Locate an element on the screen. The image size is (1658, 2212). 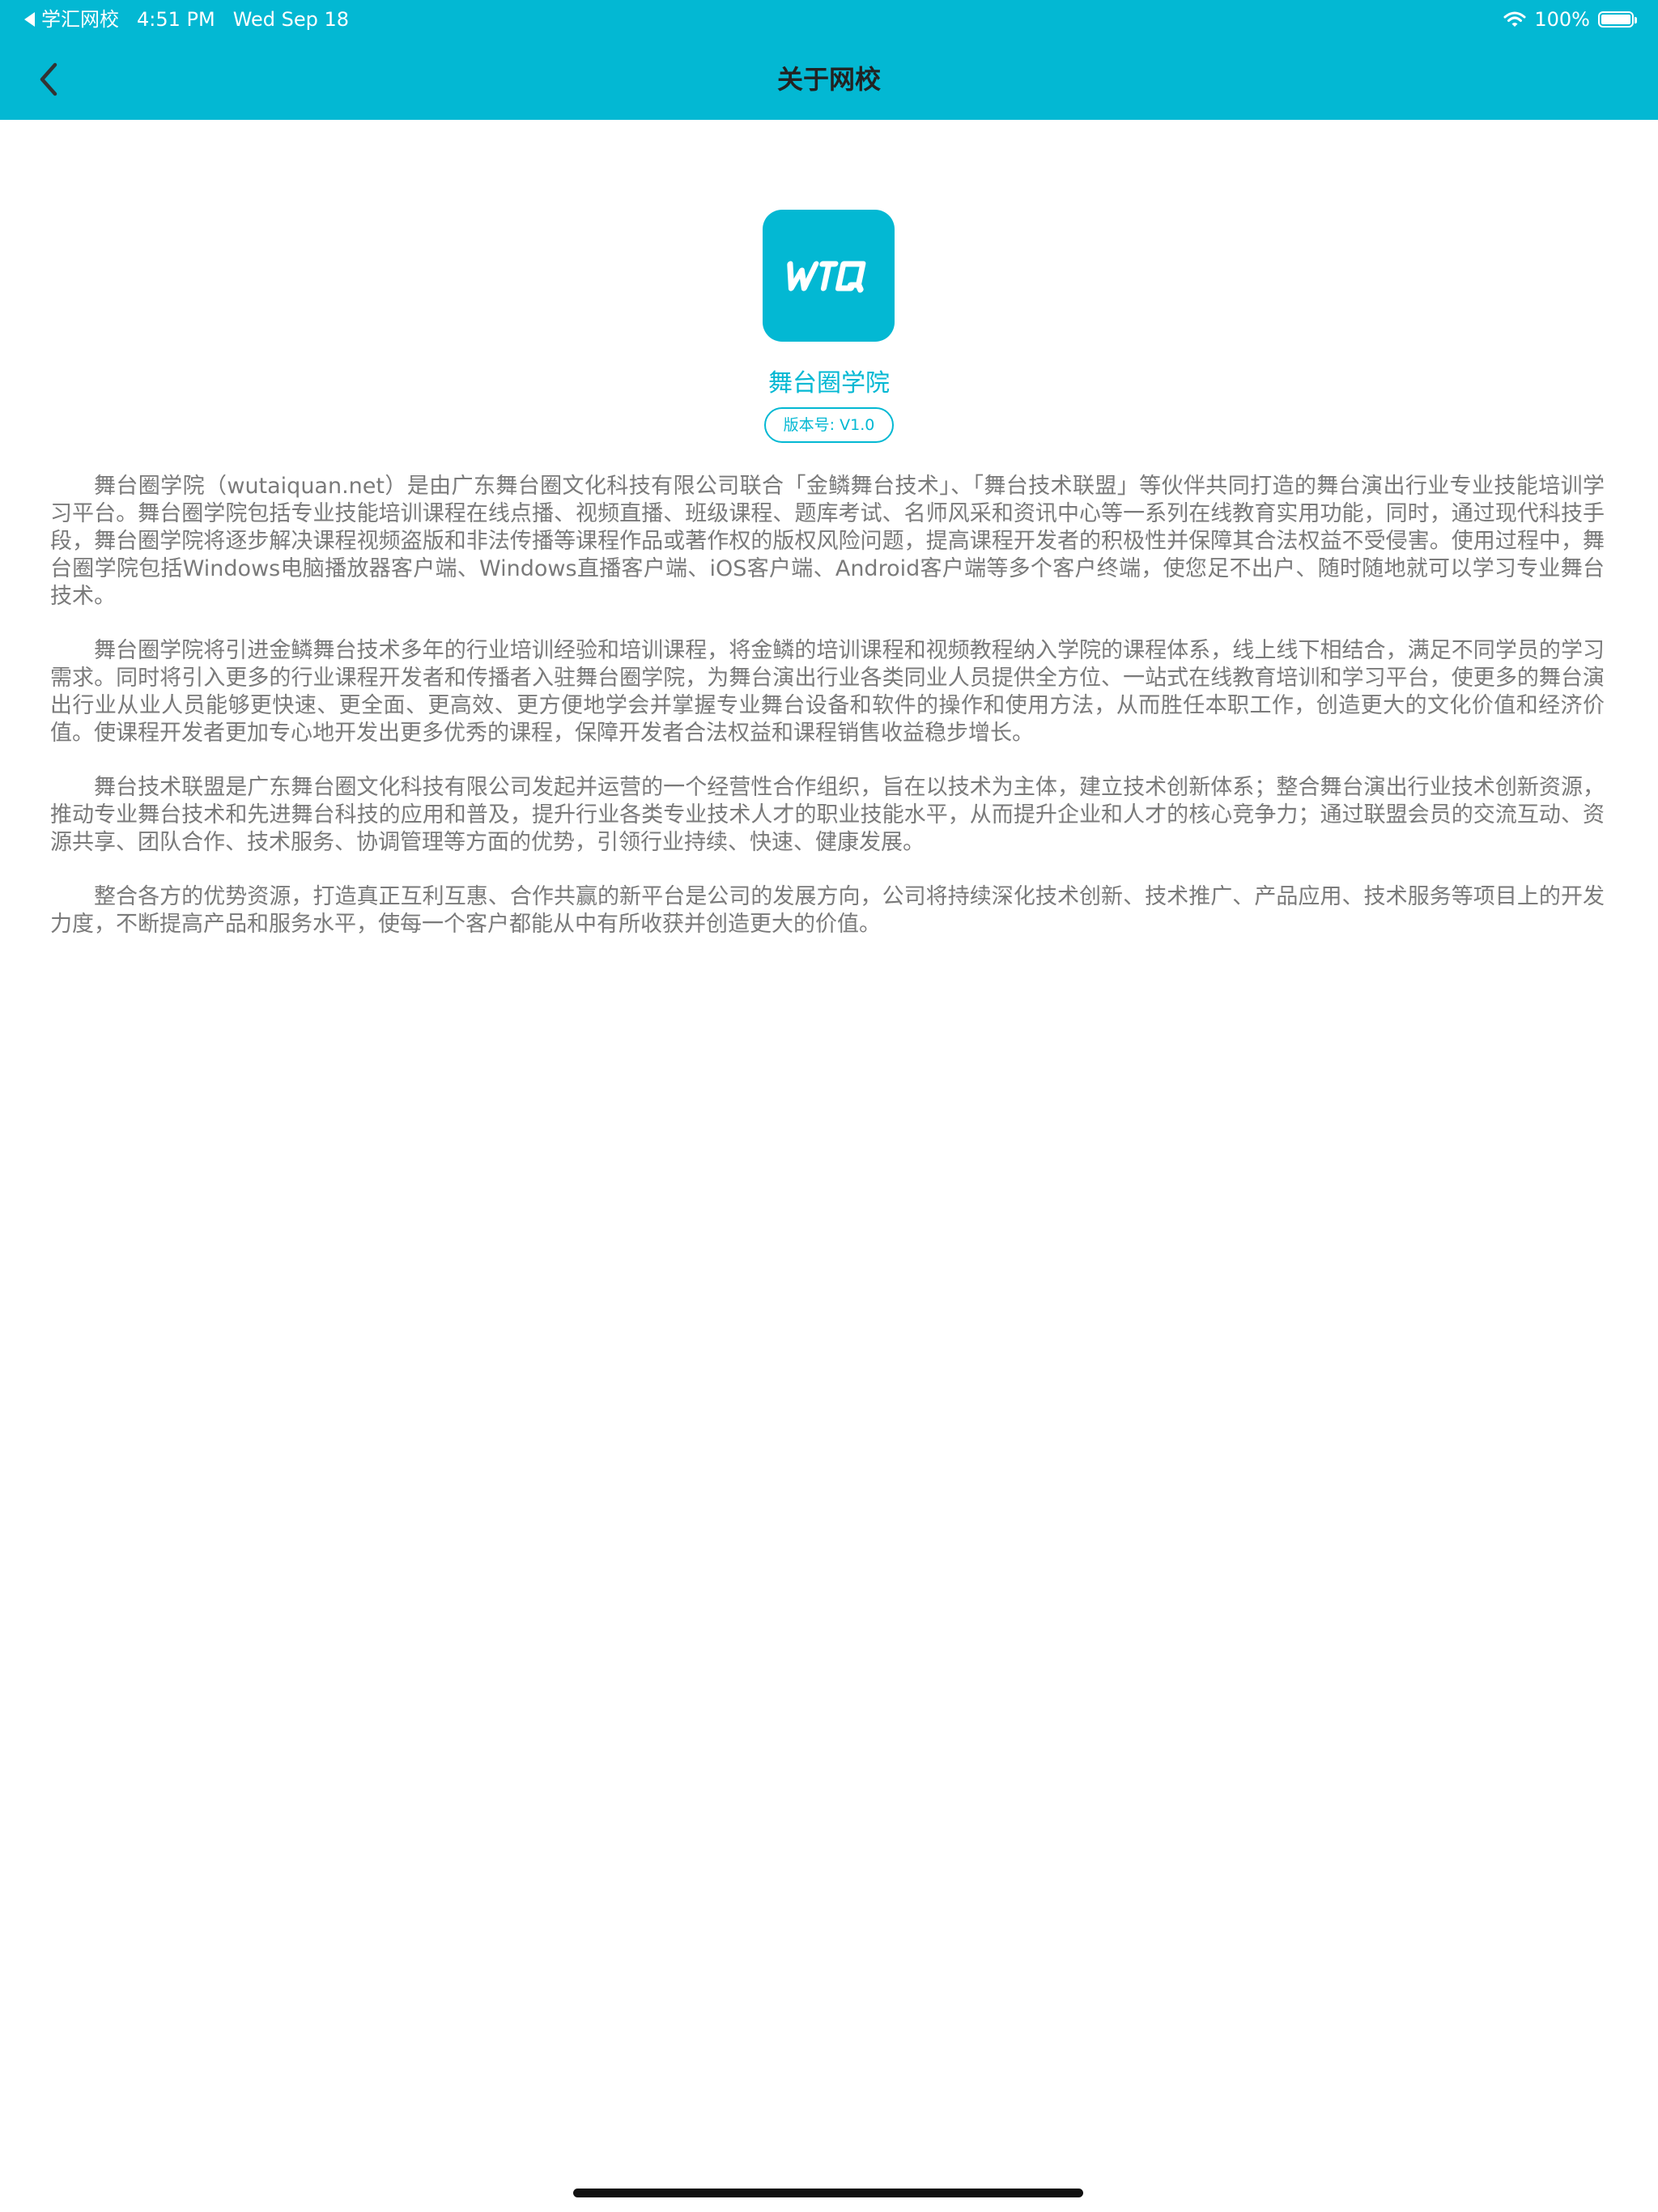
page-title: 关于网校 is located at coordinates (828, 79).